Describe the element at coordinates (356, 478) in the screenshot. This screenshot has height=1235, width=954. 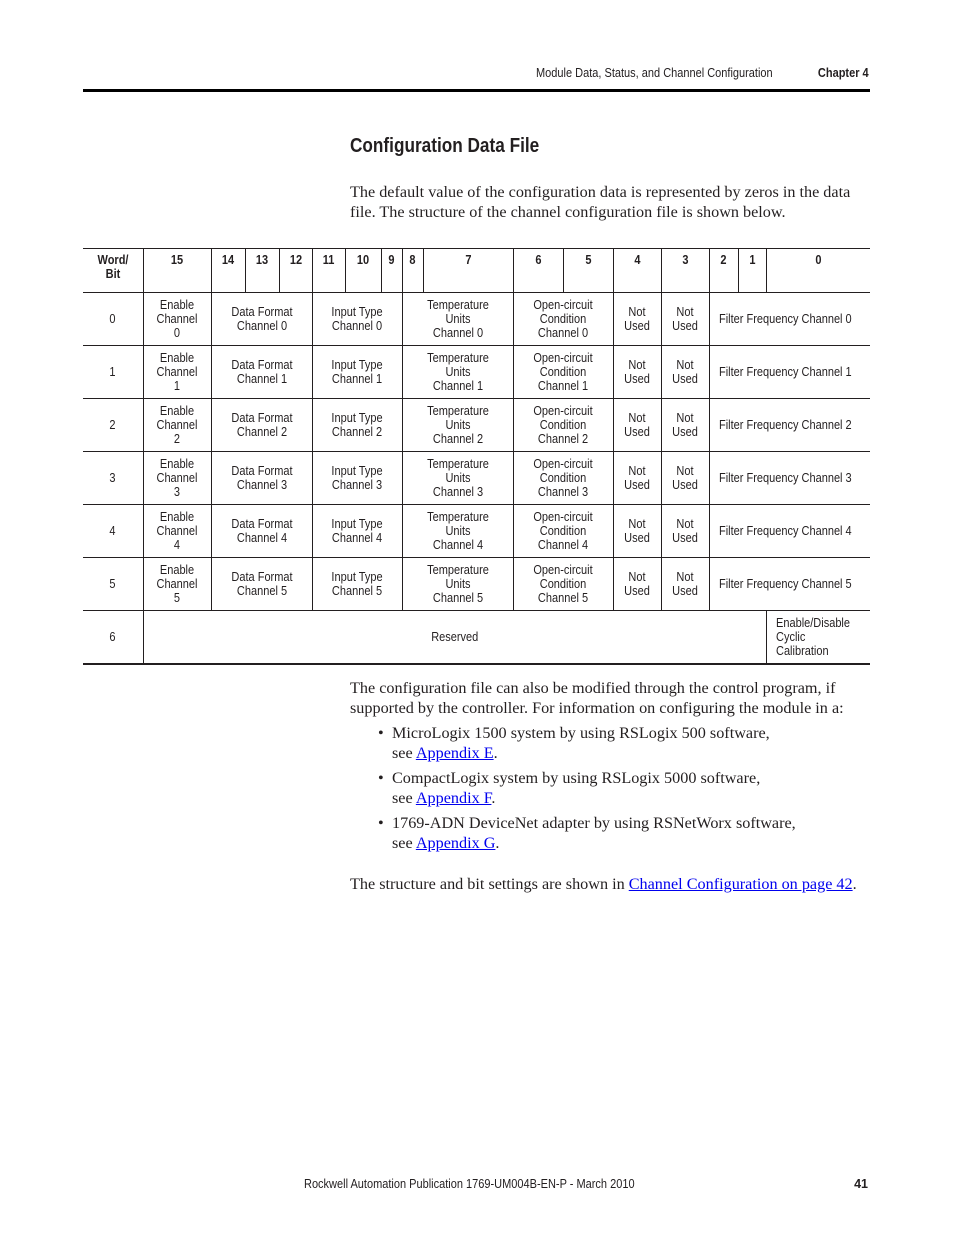
I see `cell-input: Input Type Channel 3` at that location.